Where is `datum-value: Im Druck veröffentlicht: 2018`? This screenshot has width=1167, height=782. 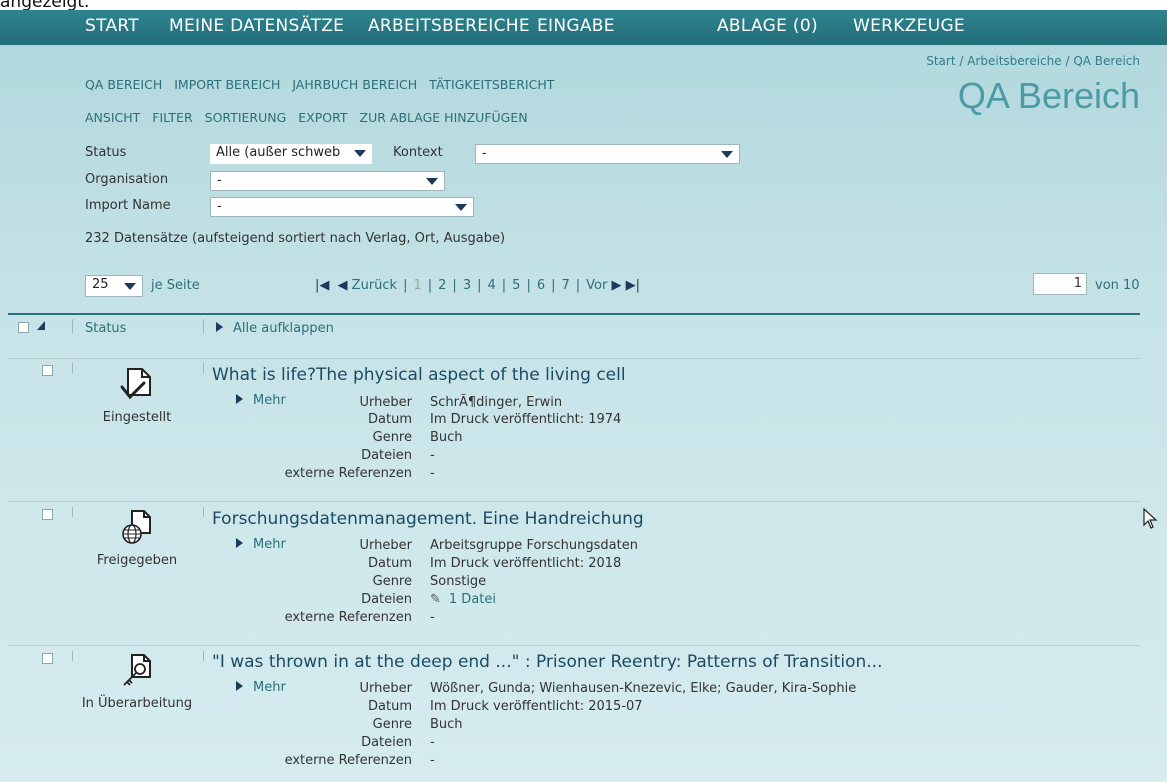
datum-value: Im Druck veröffentlicht: 2018 is located at coordinates (526, 563).